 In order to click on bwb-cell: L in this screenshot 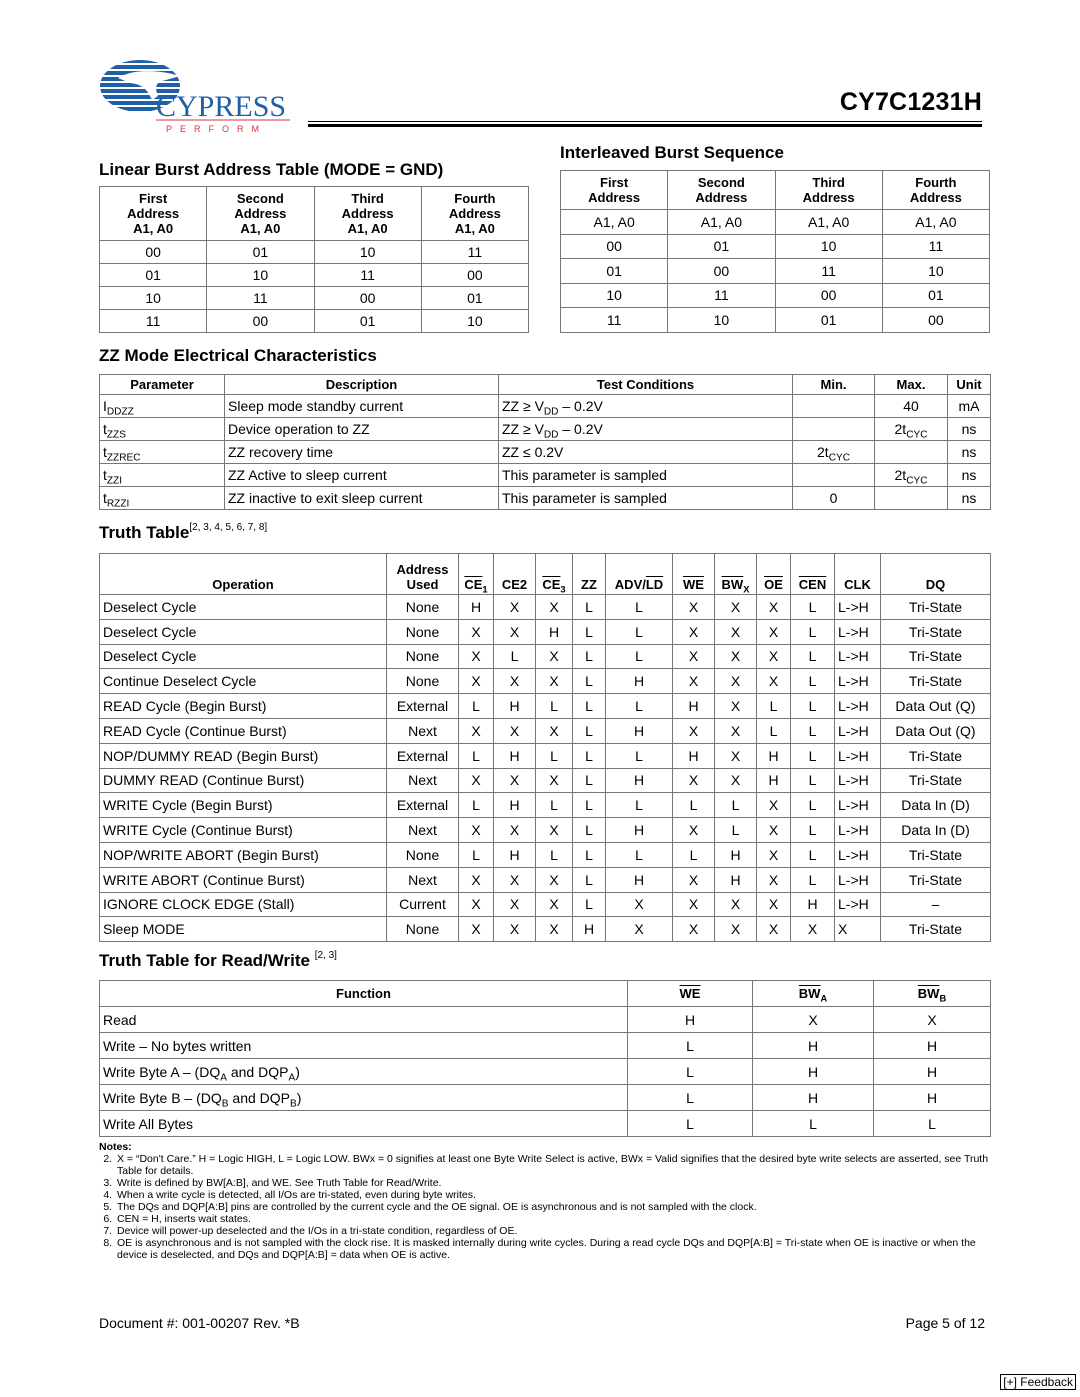, I will do `click(932, 1123)`.